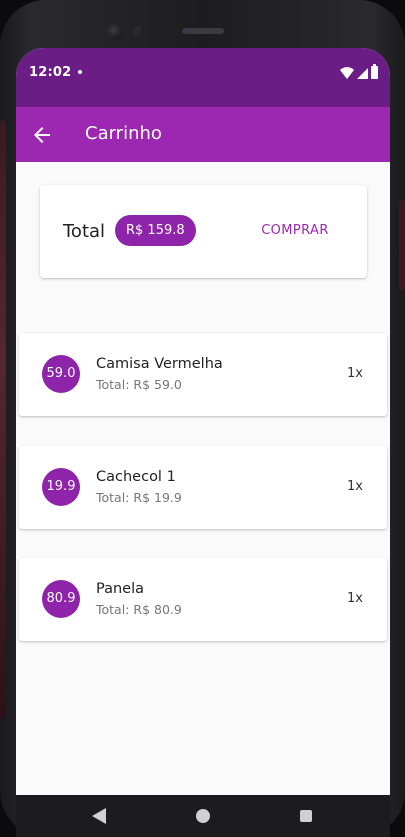 The height and width of the screenshot is (837, 405). Describe the element at coordinates (3, 420) in the screenshot. I see `phone-edge` at that location.